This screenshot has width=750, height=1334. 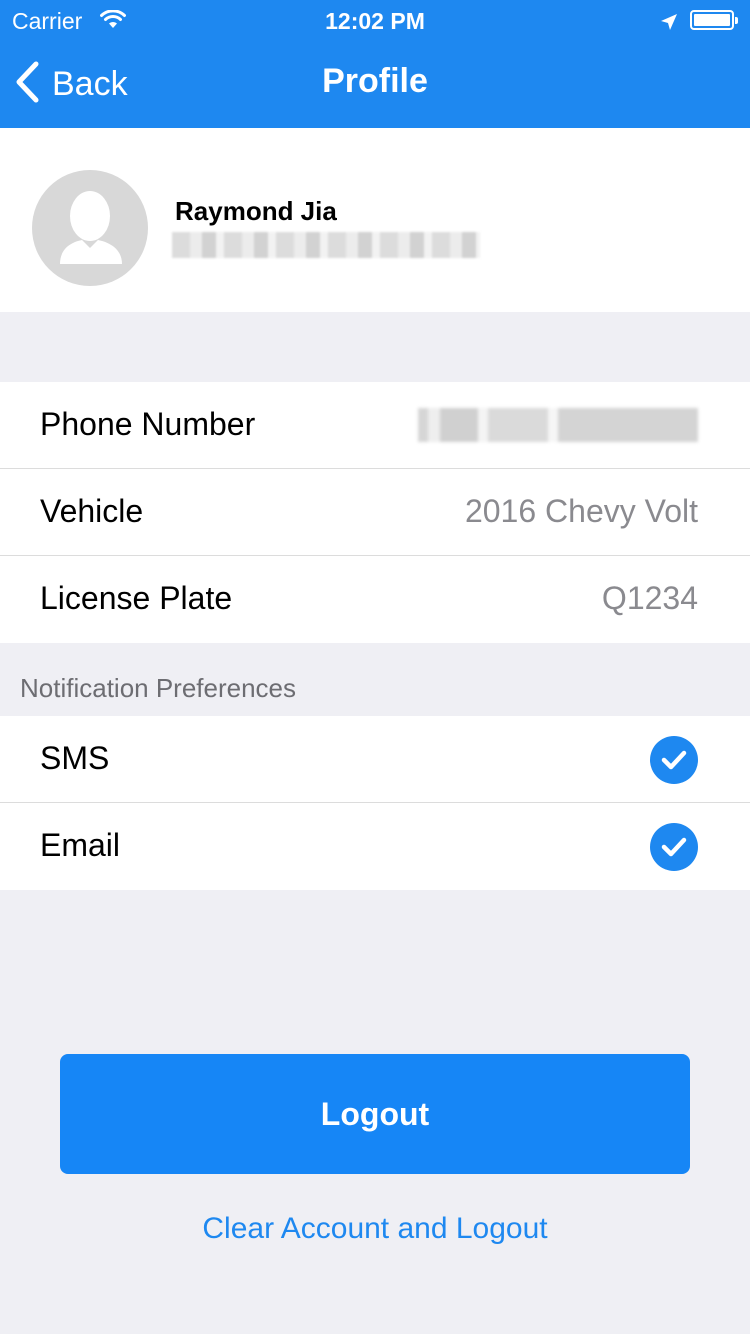 What do you see at coordinates (326, 245) in the screenshot?
I see `profile-email` at bounding box center [326, 245].